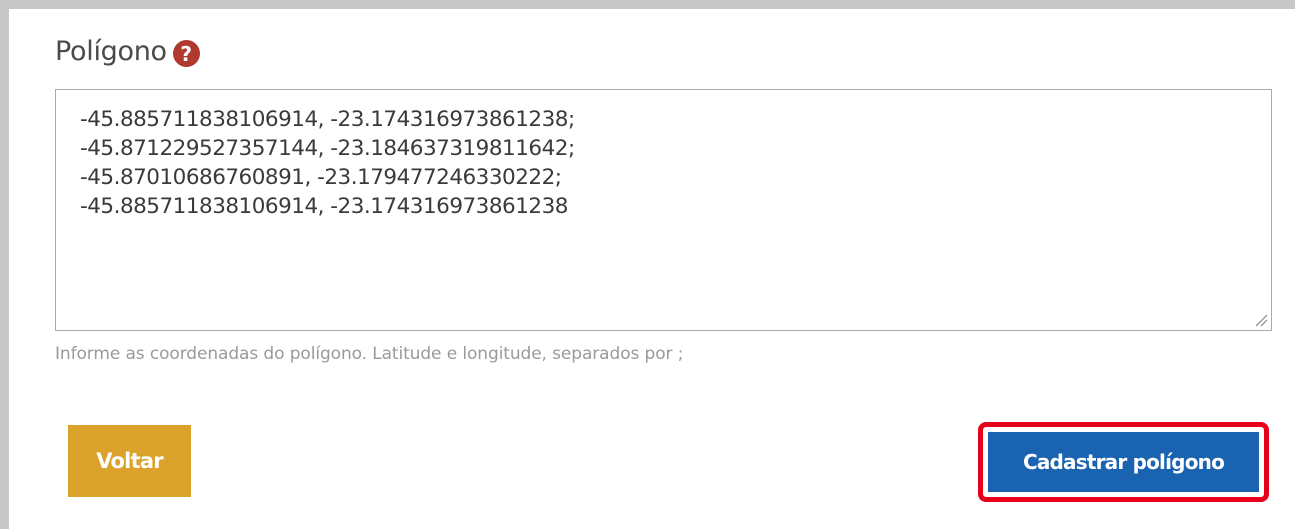  What do you see at coordinates (1123, 462) in the screenshot?
I see `register-polygon-button: Cadastrar polígono` at bounding box center [1123, 462].